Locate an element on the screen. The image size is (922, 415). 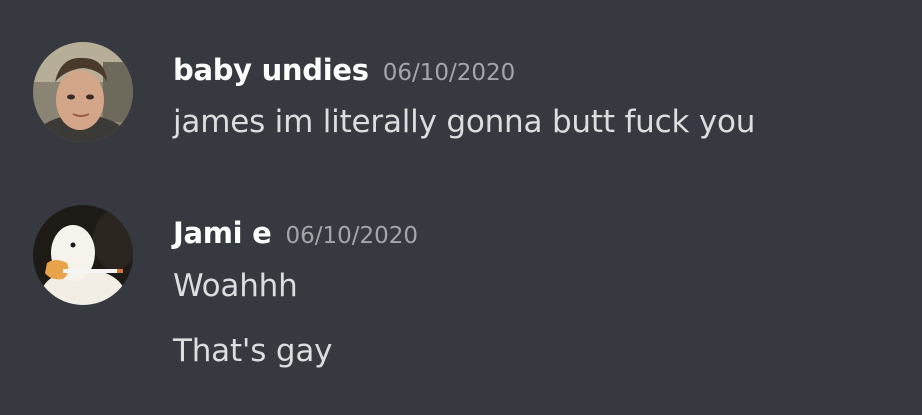
duck-icon is located at coordinates (83, 255).